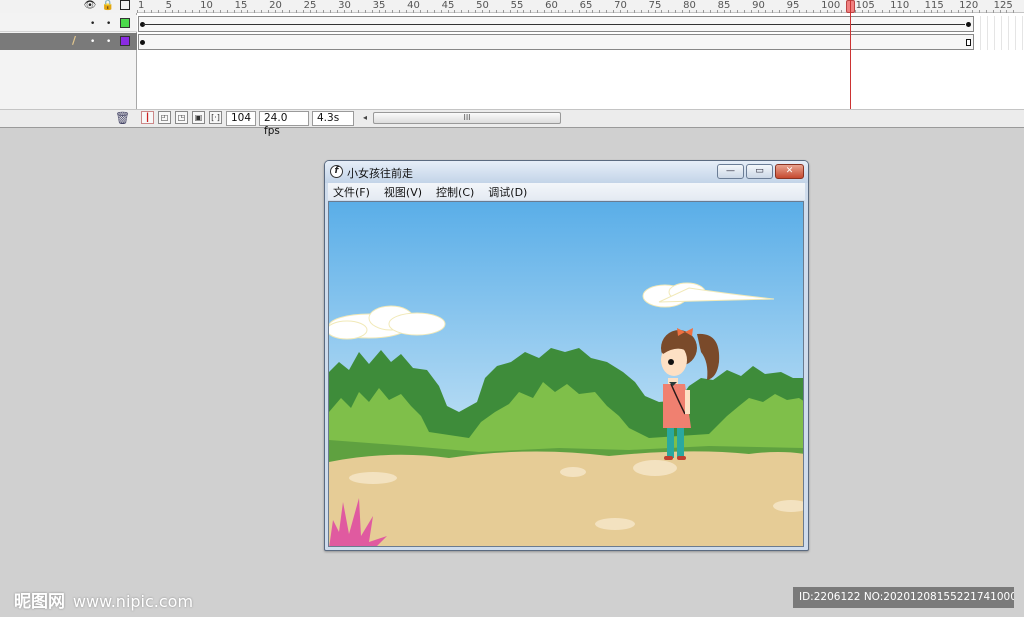 The height and width of the screenshot is (617, 1024). What do you see at coordinates (730, 171) in the screenshot?
I see `minimize-button: —` at bounding box center [730, 171].